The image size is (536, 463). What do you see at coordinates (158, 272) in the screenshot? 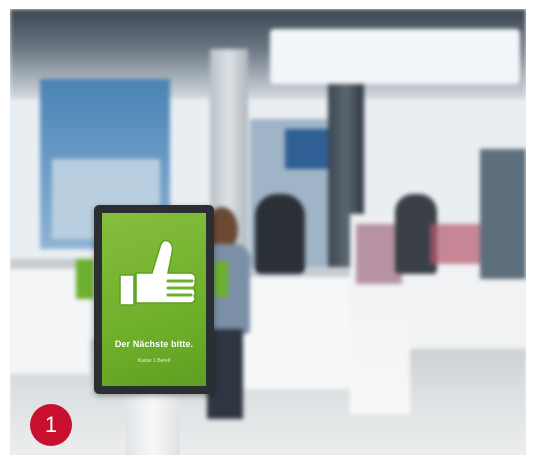
I see `thumbs-up-icon` at bounding box center [158, 272].